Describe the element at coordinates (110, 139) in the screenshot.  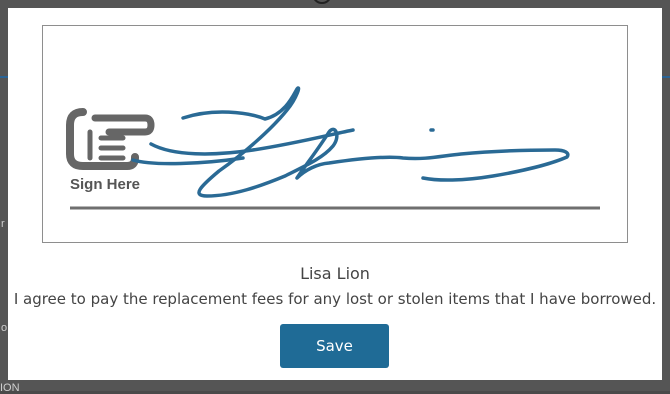
I see `pointing-hand-icon` at that location.